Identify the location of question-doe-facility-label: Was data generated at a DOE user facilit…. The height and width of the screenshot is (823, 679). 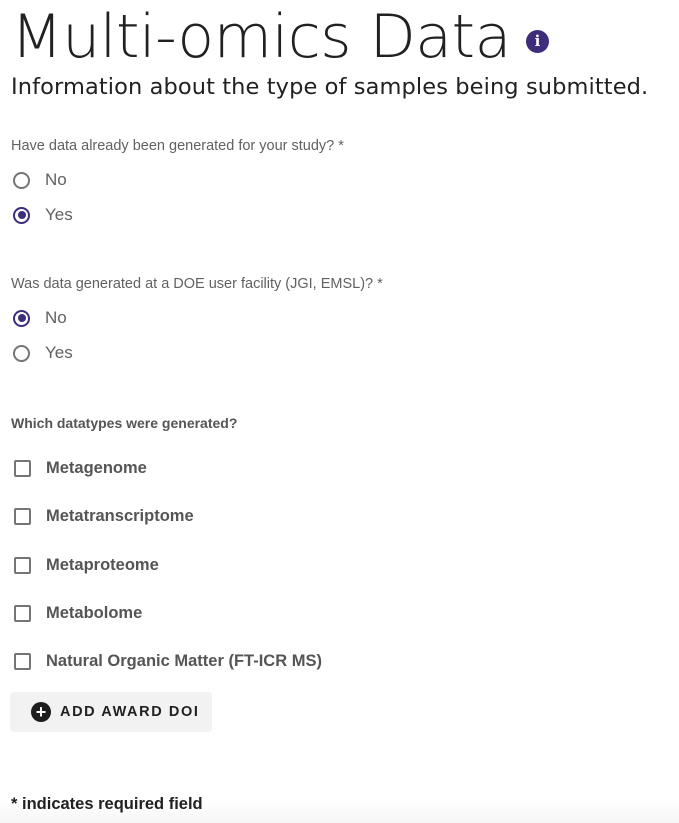
(197, 284).